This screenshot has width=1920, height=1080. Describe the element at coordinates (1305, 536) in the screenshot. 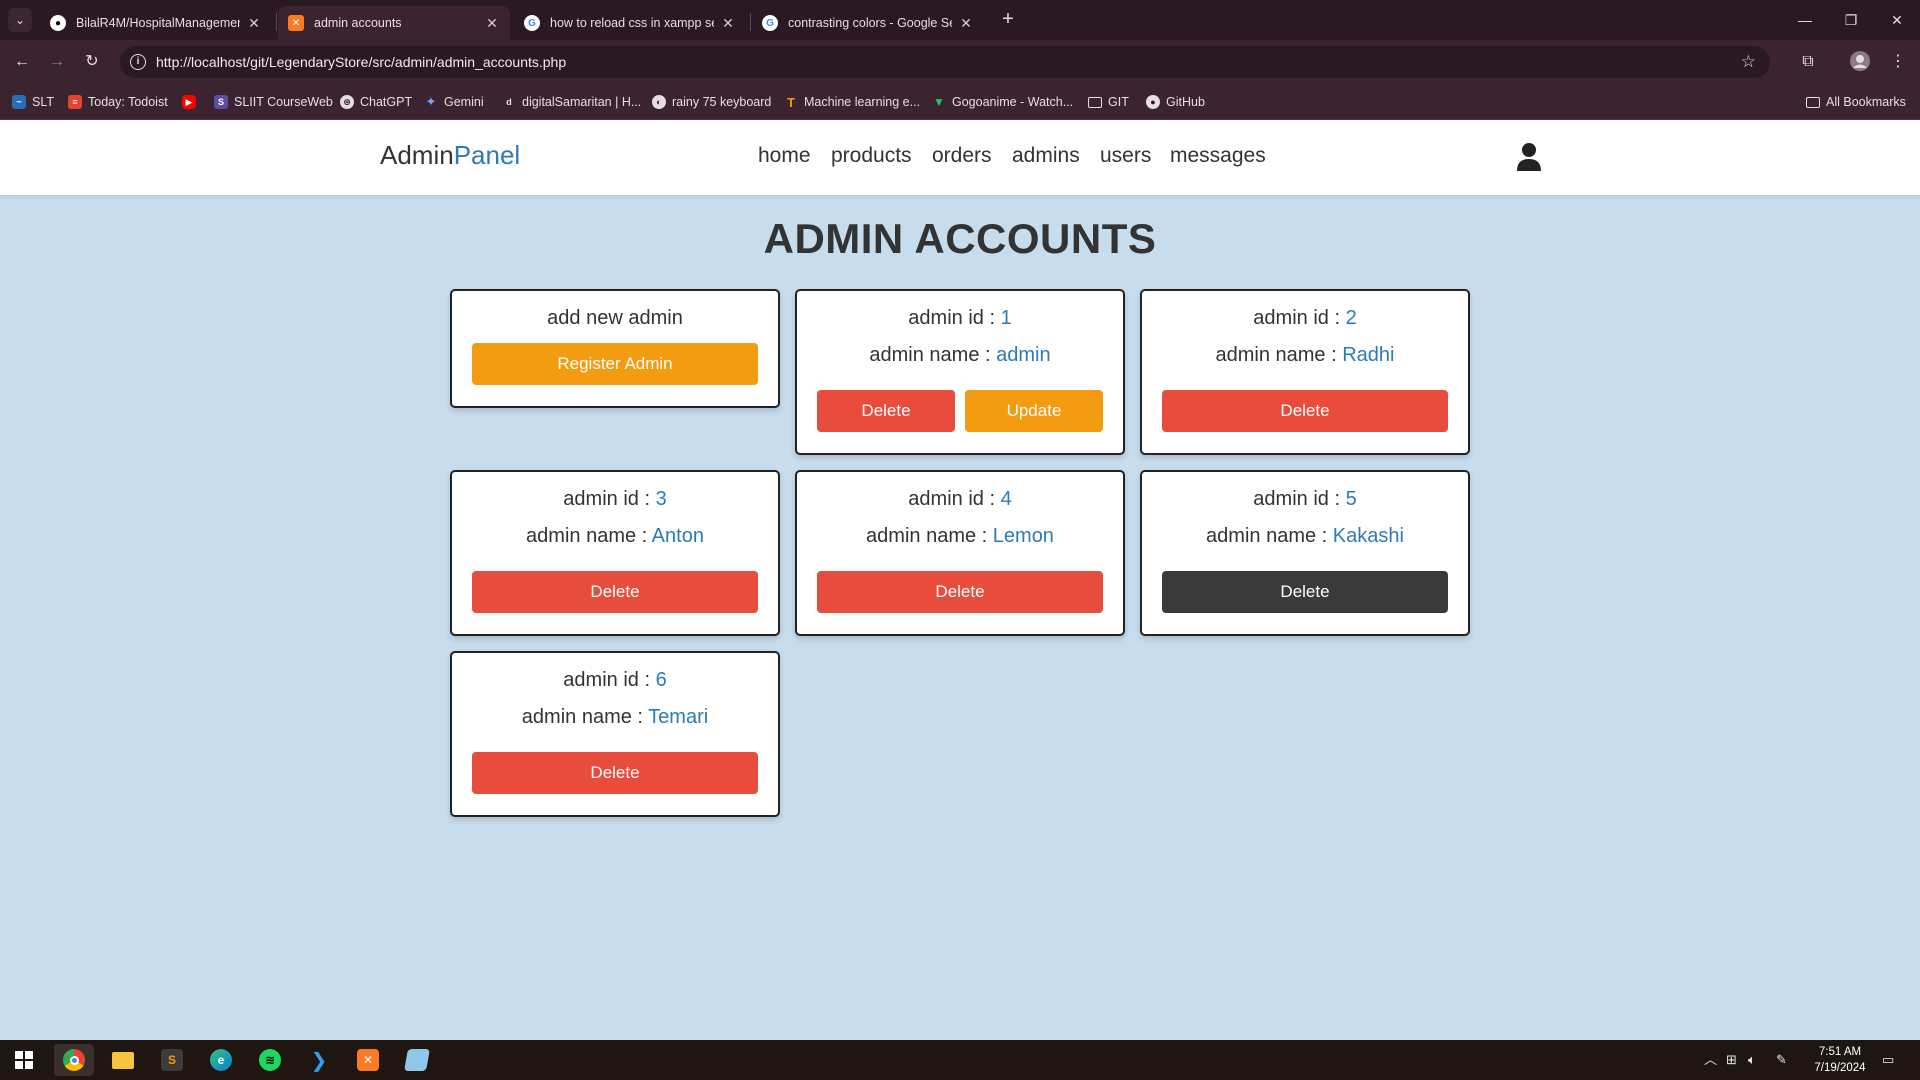

I see `admin-name-line: admin name : Kakashi` at that location.